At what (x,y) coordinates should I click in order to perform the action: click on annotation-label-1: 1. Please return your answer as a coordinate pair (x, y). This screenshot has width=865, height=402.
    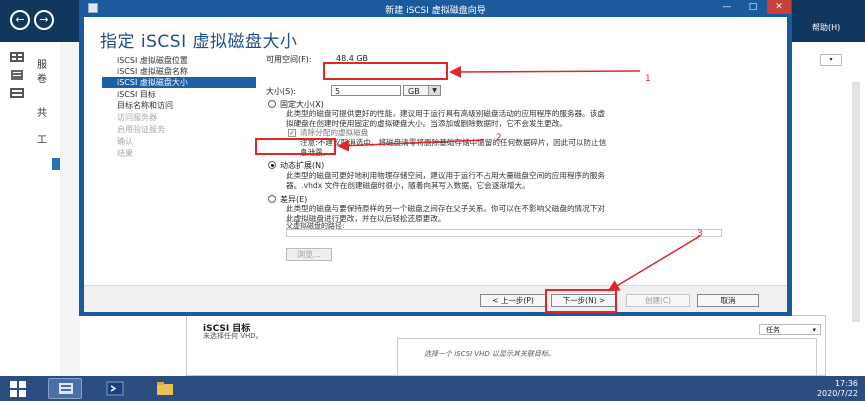
    Looking at the image, I should click on (648, 79).